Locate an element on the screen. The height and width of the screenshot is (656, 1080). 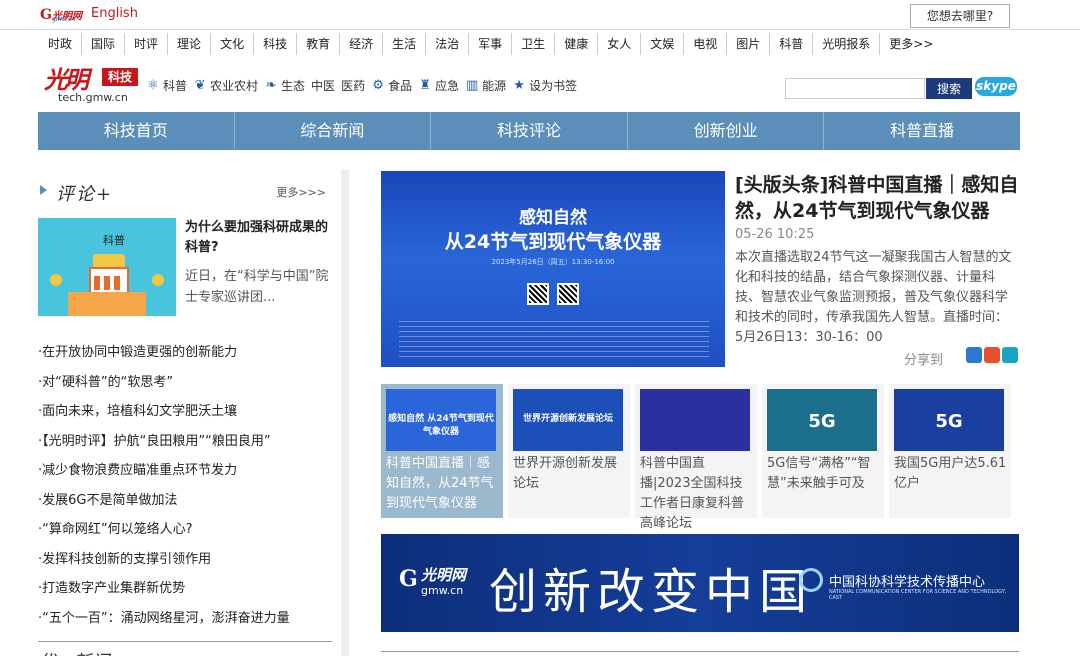
banner-logo-g: G is located at coordinates (408, 579).